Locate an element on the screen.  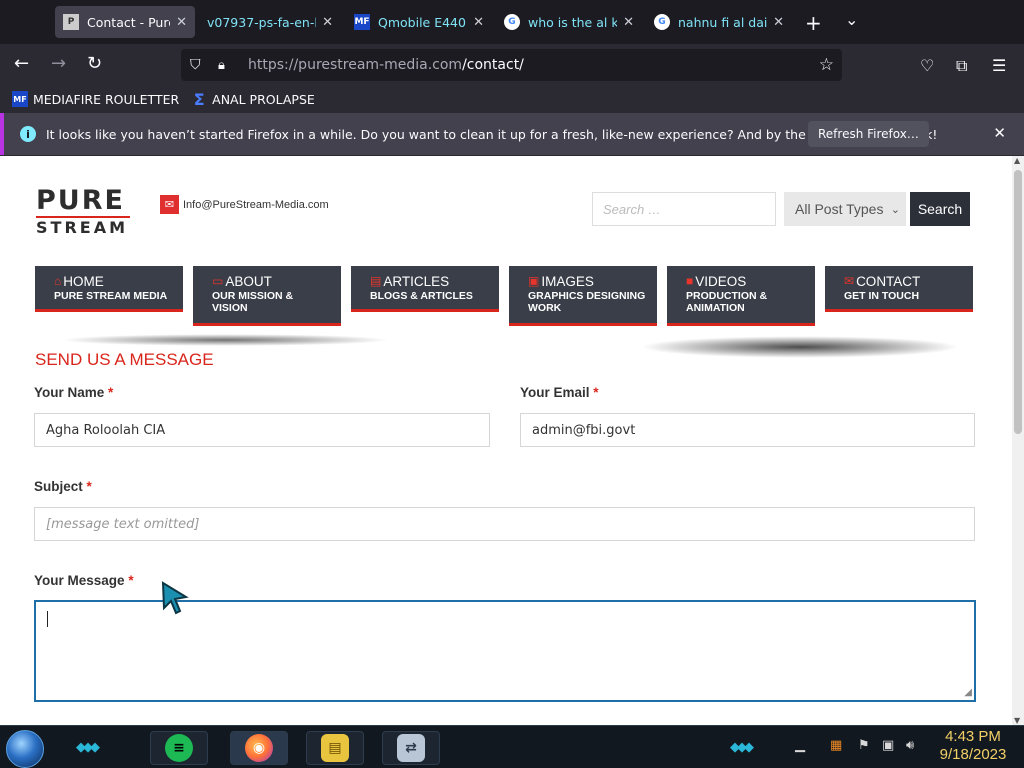
bookmark-mediafire: MF MEDIAFIRE ROULETTER is located at coordinates (95, 99).